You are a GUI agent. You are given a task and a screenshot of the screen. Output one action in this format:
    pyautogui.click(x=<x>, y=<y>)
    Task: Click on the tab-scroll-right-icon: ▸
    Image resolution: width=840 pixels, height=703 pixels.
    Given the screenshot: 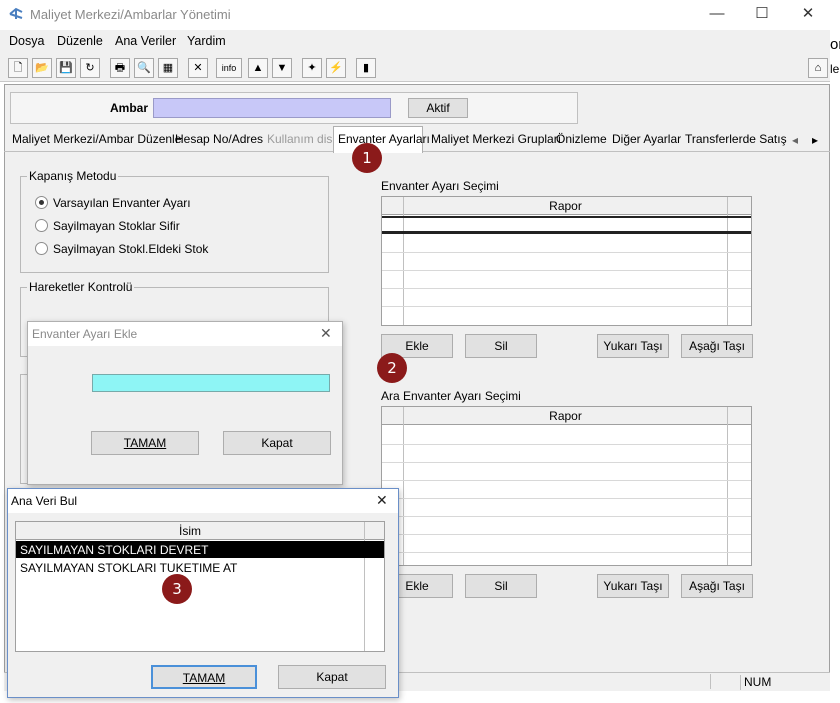 What is the action you would take?
    pyautogui.click(x=815, y=140)
    